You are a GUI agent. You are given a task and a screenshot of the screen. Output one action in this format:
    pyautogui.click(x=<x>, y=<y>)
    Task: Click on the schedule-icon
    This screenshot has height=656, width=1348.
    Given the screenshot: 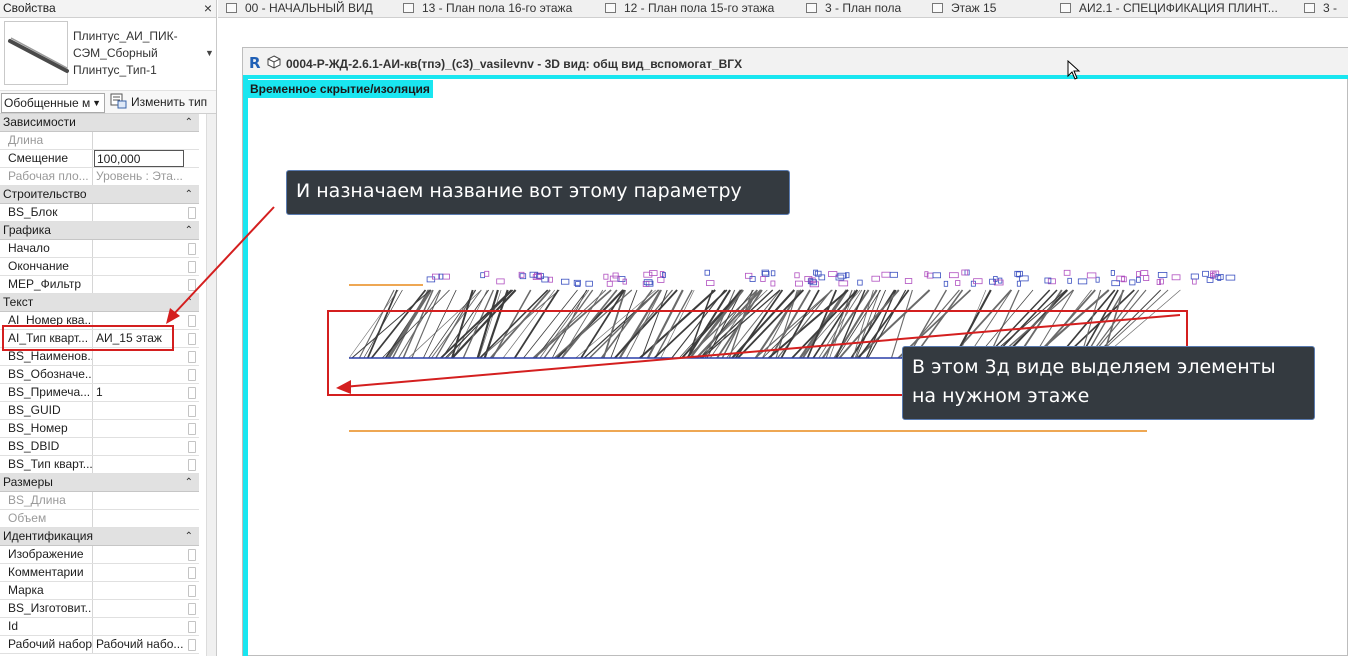 What is the action you would take?
    pyautogui.click(x=1065, y=8)
    